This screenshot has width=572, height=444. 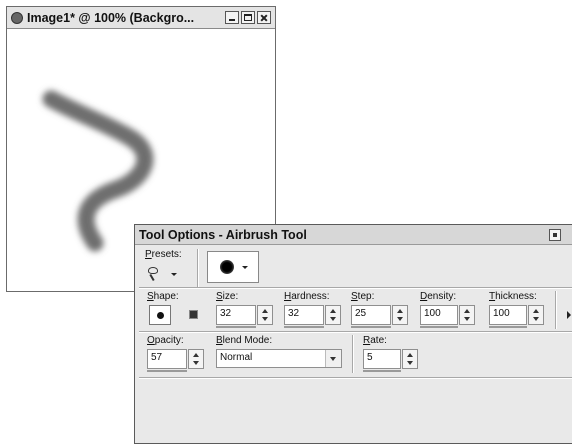 I want to click on brush-tip-selector, so click(x=233, y=267).